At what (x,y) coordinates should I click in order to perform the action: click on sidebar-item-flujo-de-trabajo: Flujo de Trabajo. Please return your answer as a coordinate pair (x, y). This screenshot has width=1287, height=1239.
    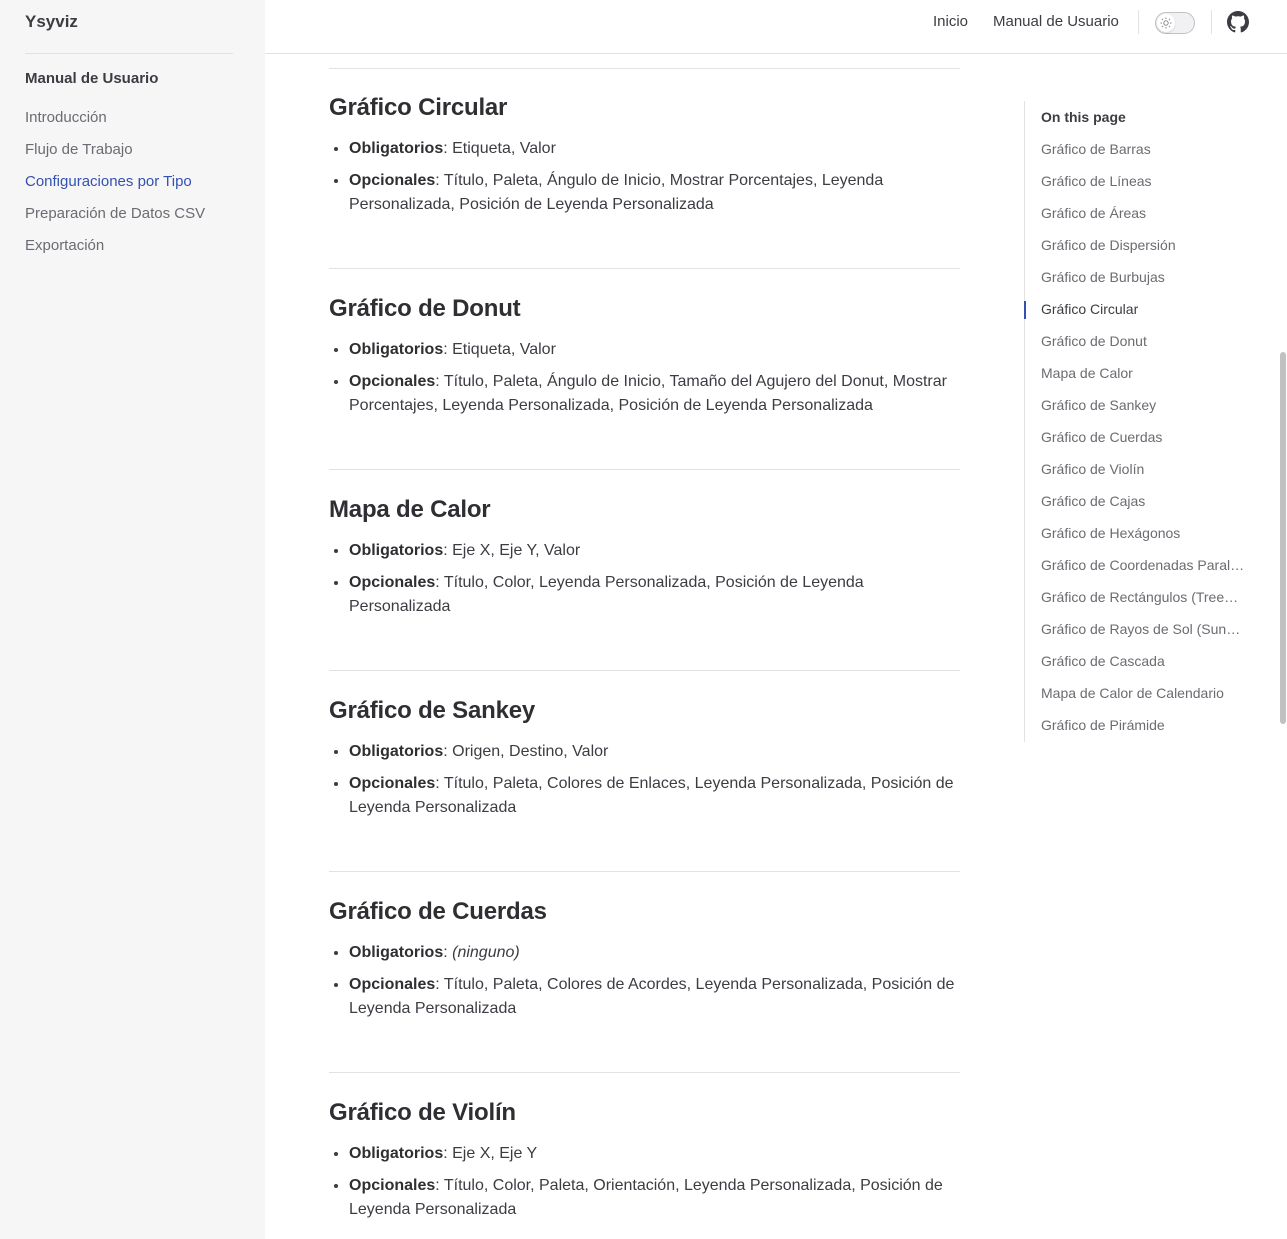
    Looking at the image, I should click on (115, 150).